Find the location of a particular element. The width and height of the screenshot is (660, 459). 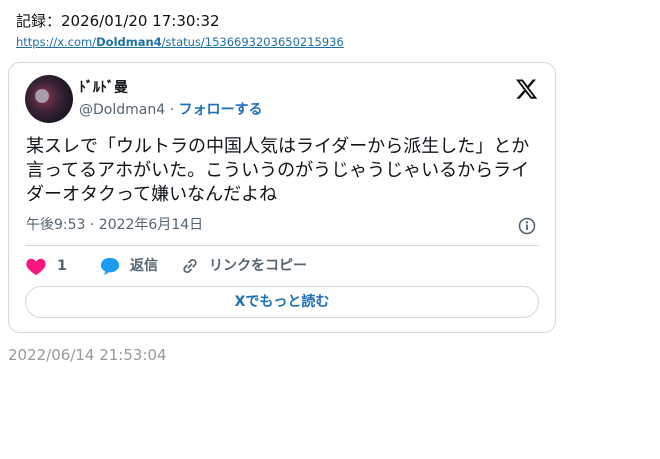

display-name: ﾄﾞﾙﾄﾞ曼 is located at coordinates (103, 88).